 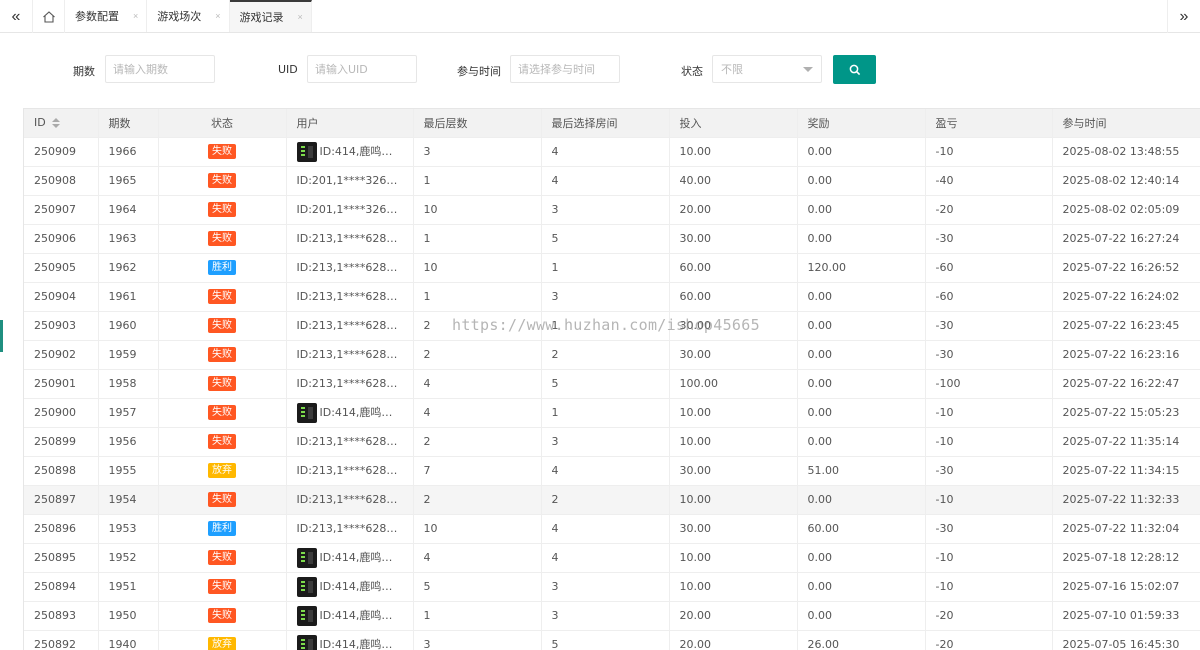 What do you see at coordinates (55, 123) in the screenshot?
I see `sort-icon` at bounding box center [55, 123].